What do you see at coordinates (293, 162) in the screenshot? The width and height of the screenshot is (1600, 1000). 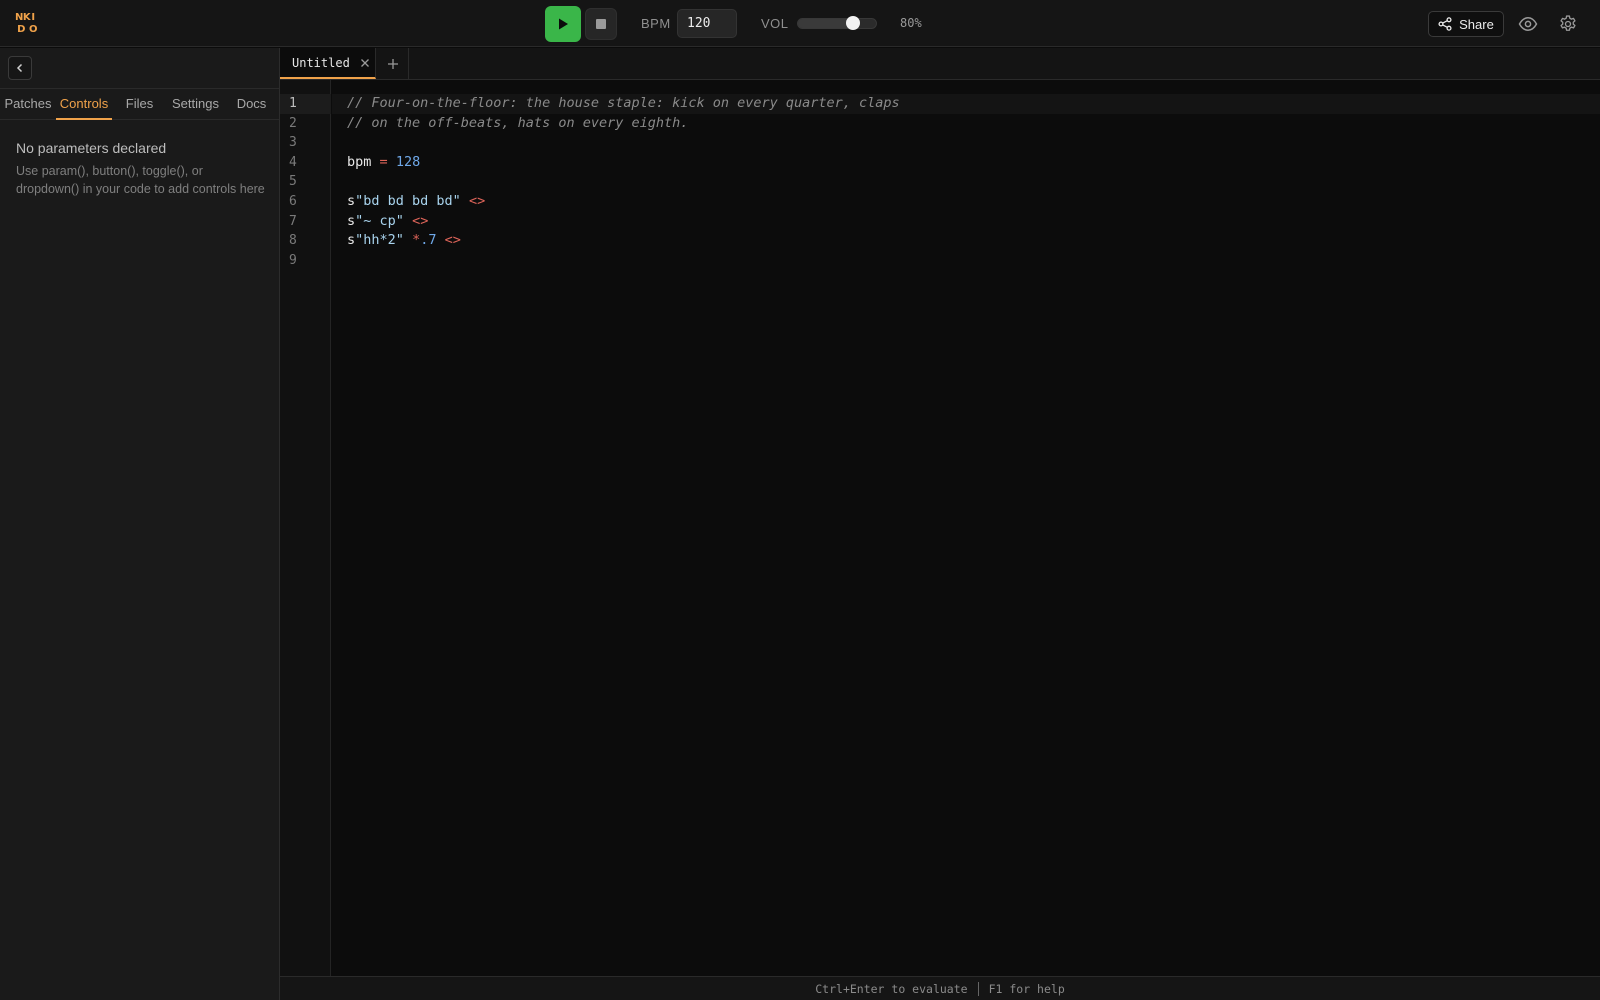 I see `line-number: 4` at bounding box center [293, 162].